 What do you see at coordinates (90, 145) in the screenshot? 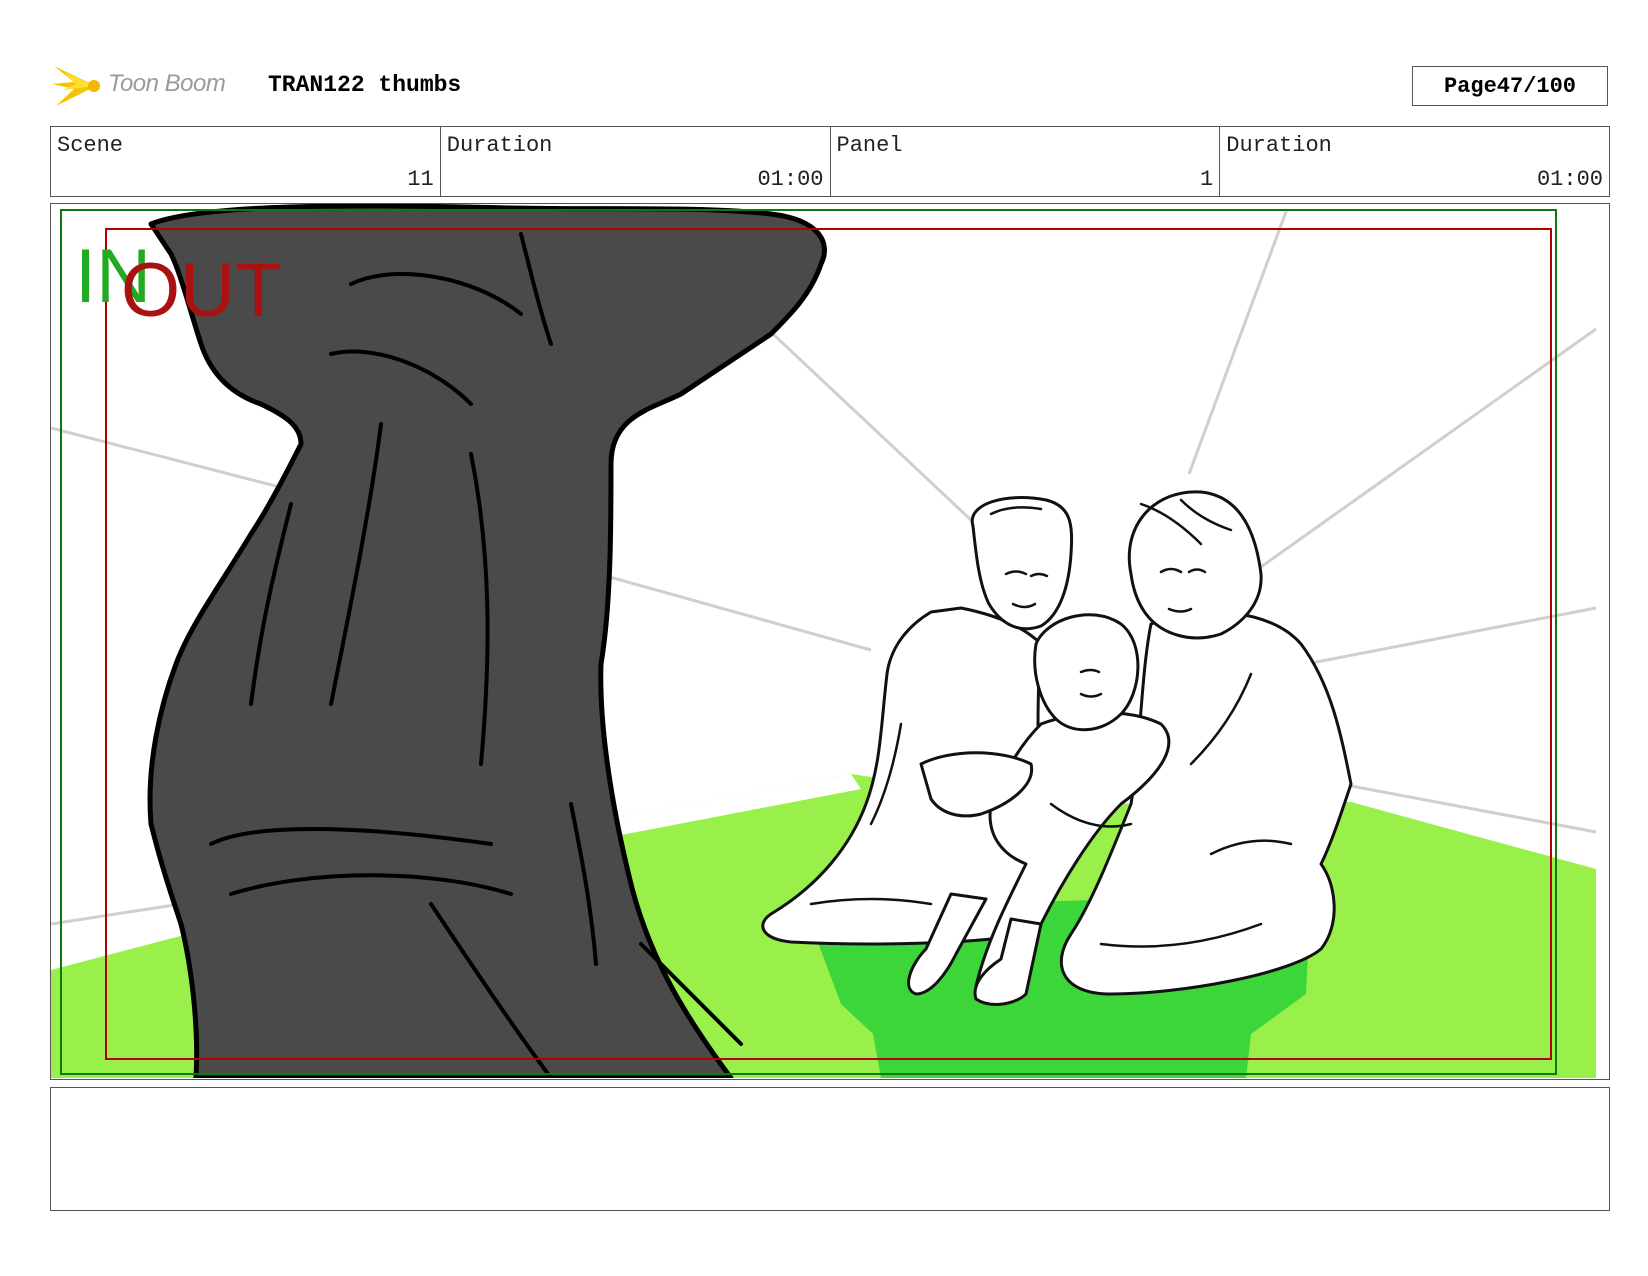
I see `scene-label: Scene` at bounding box center [90, 145].